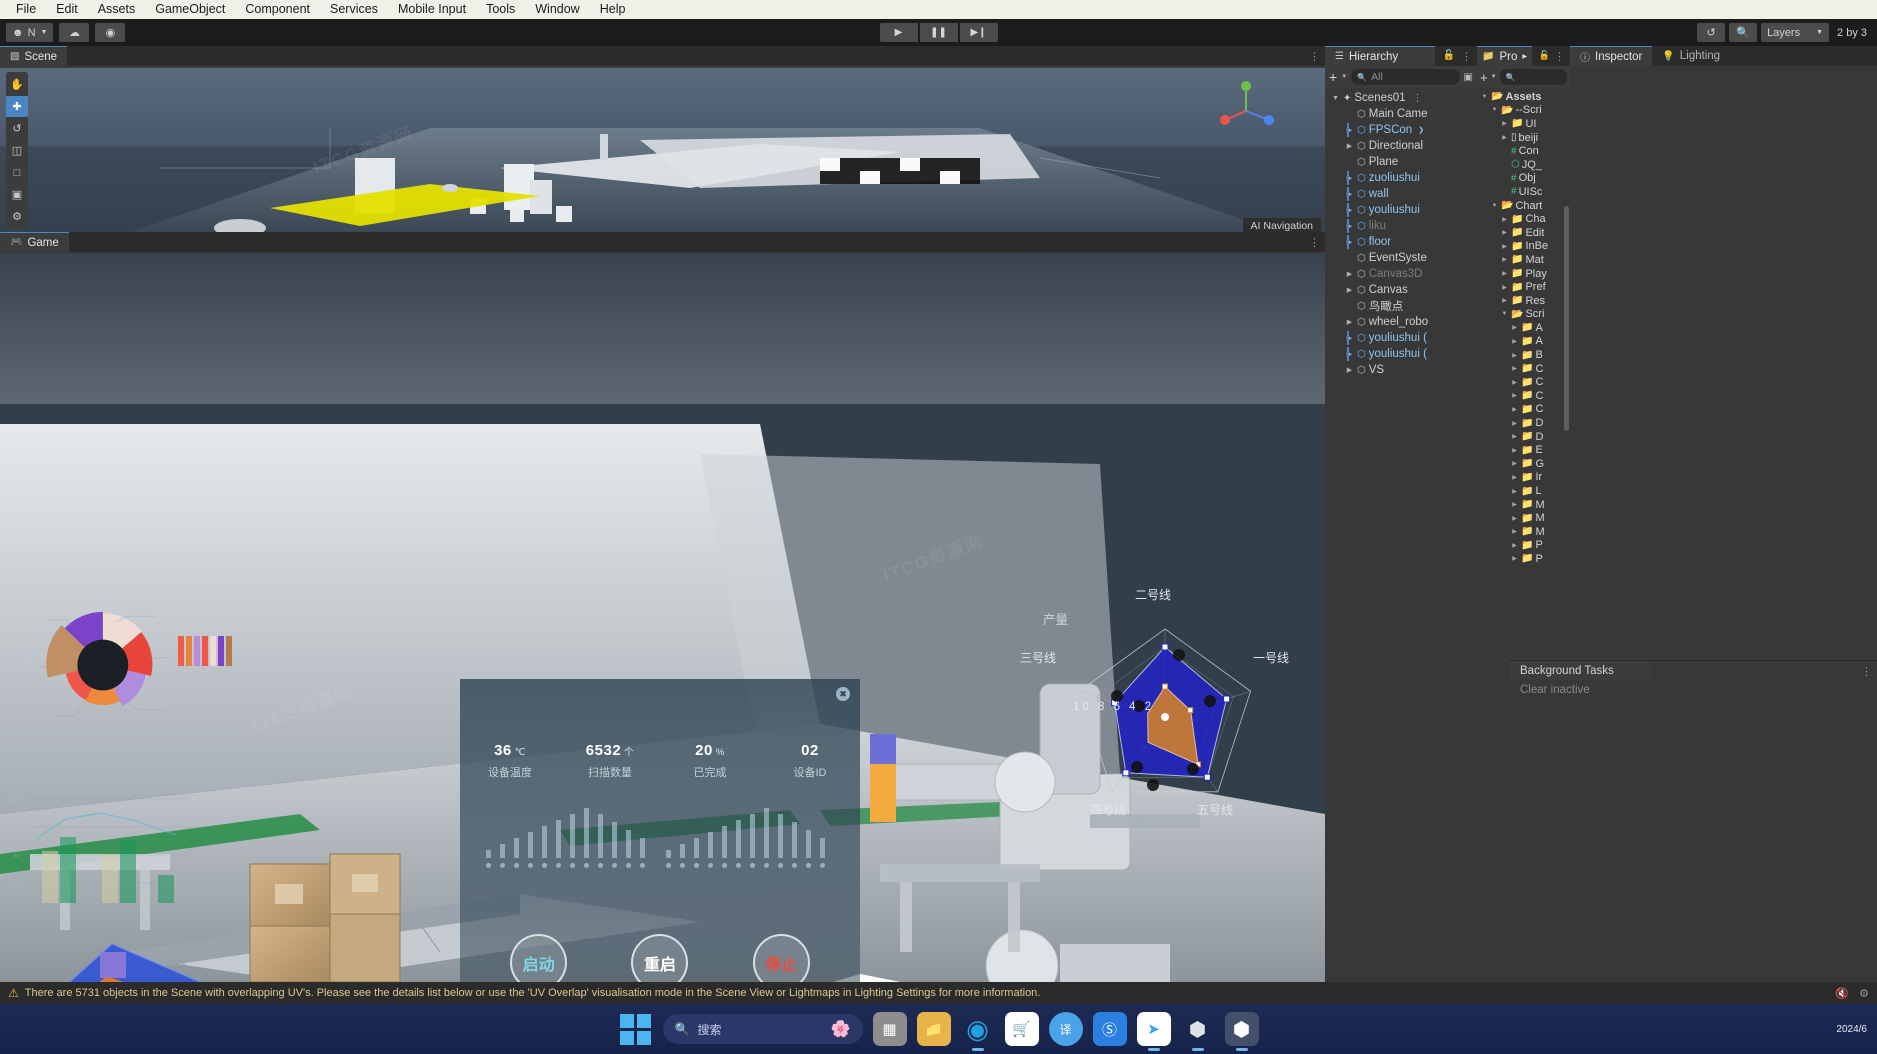 This screenshot has width=1877, height=1054. I want to click on hierarchy-panel-menu: ⋮, so click(1467, 56).